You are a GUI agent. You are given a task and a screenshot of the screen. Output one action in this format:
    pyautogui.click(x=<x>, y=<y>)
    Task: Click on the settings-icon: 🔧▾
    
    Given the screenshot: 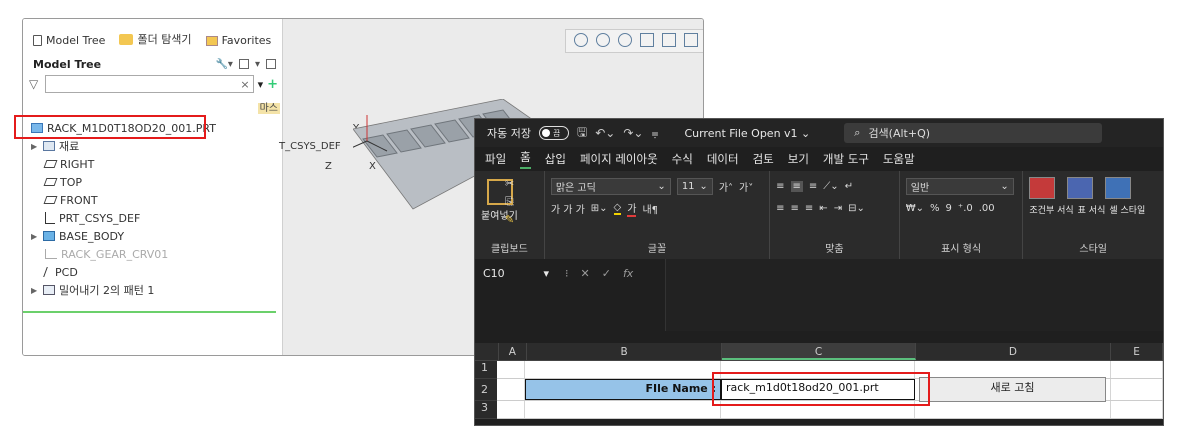 What is the action you would take?
    pyautogui.click(x=223, y=64)
    